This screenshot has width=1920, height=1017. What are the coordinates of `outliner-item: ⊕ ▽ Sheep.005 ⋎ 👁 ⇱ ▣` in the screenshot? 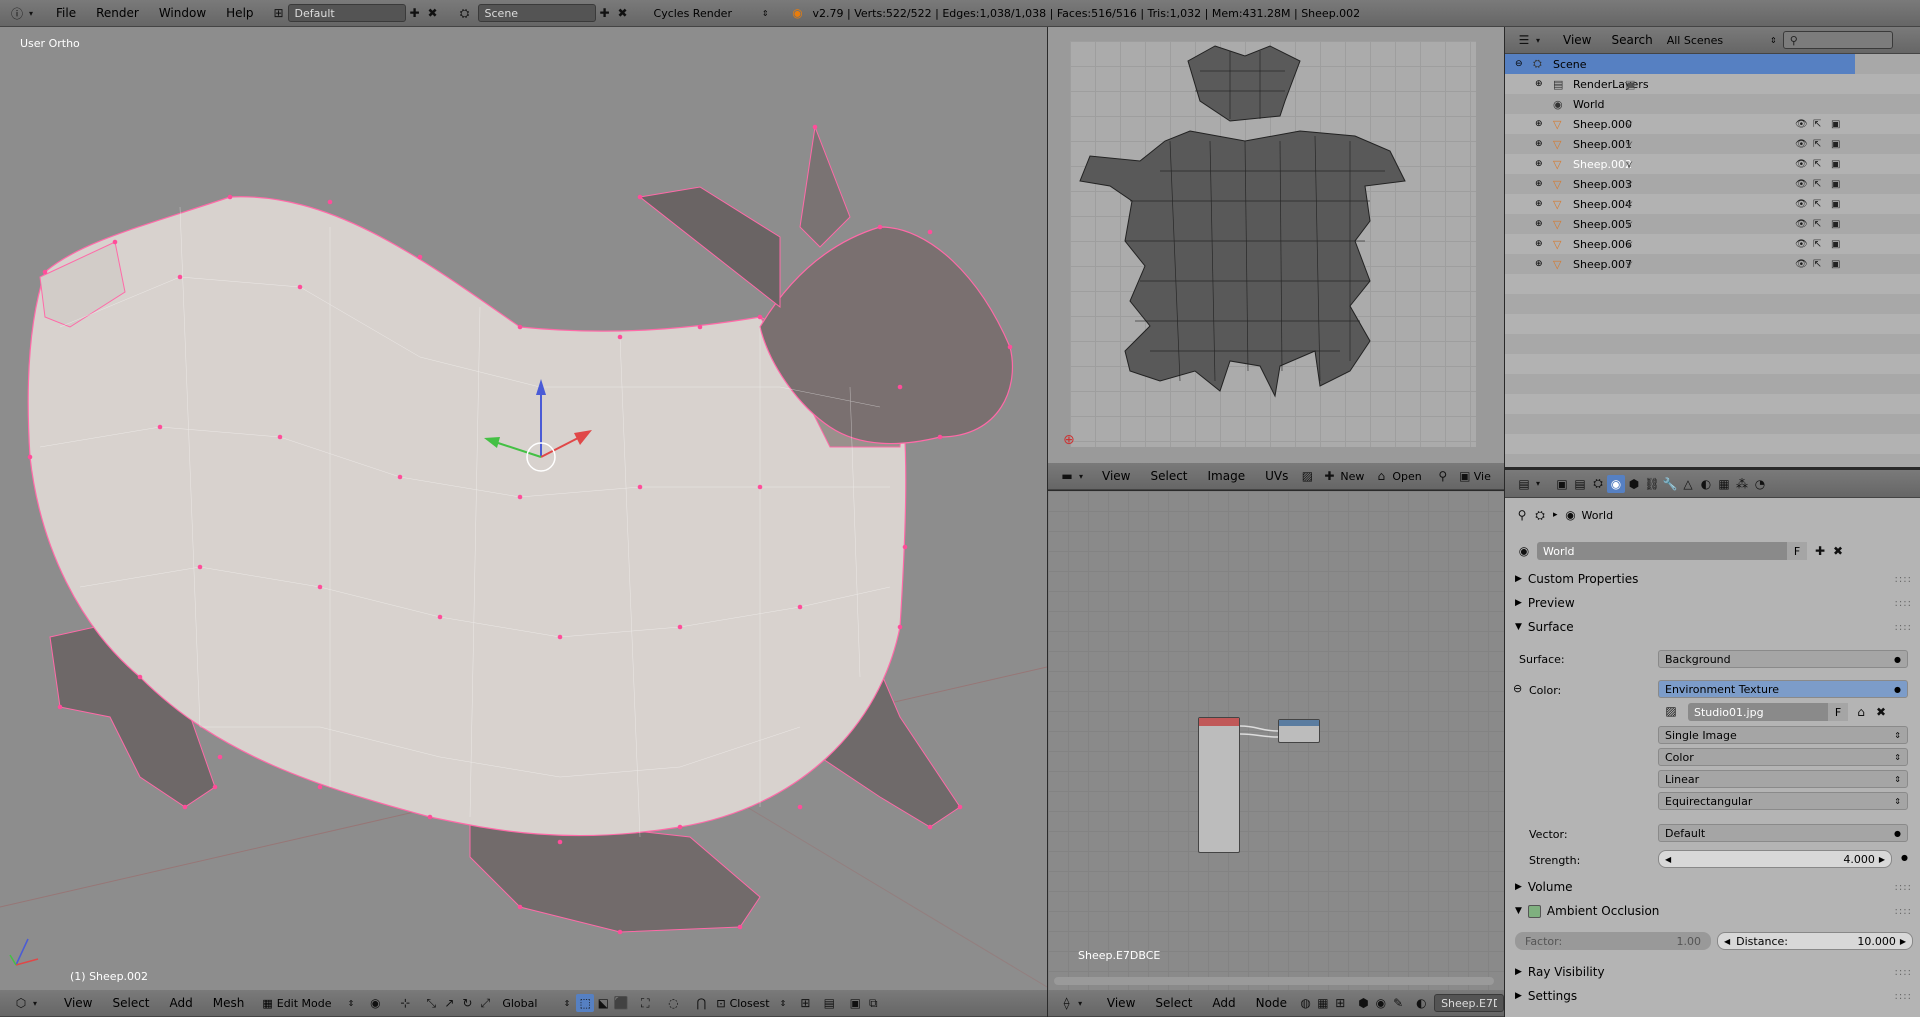 It's located at (1712, 224).